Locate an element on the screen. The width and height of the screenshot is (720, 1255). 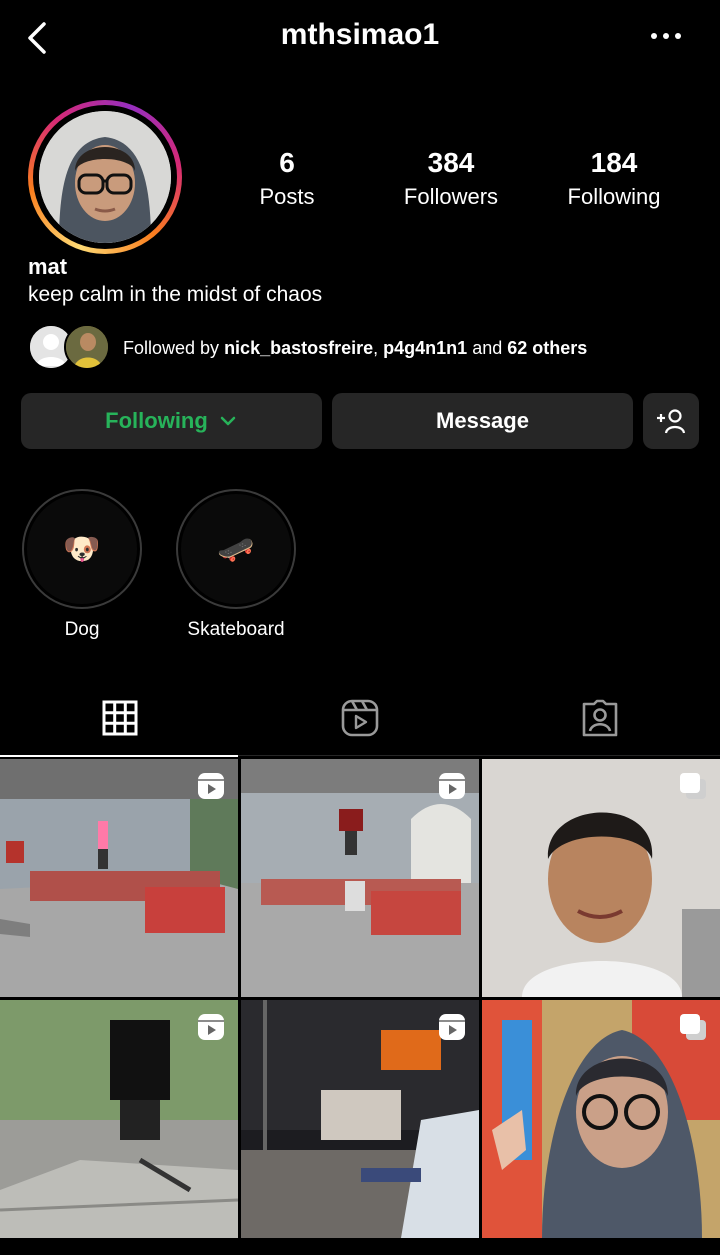
more-horizontal-icon is located at coordinates (666, 36).